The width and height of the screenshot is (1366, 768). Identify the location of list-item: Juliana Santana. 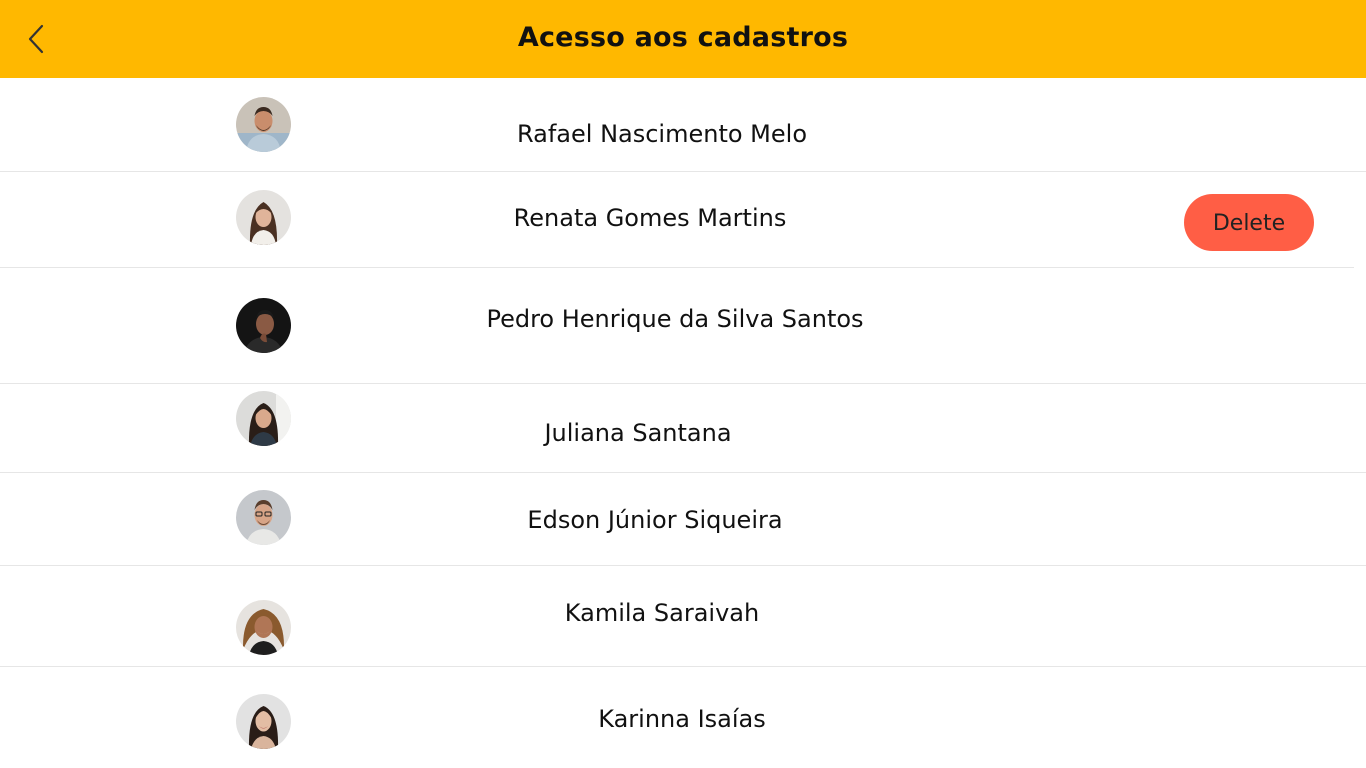
(683, 428).